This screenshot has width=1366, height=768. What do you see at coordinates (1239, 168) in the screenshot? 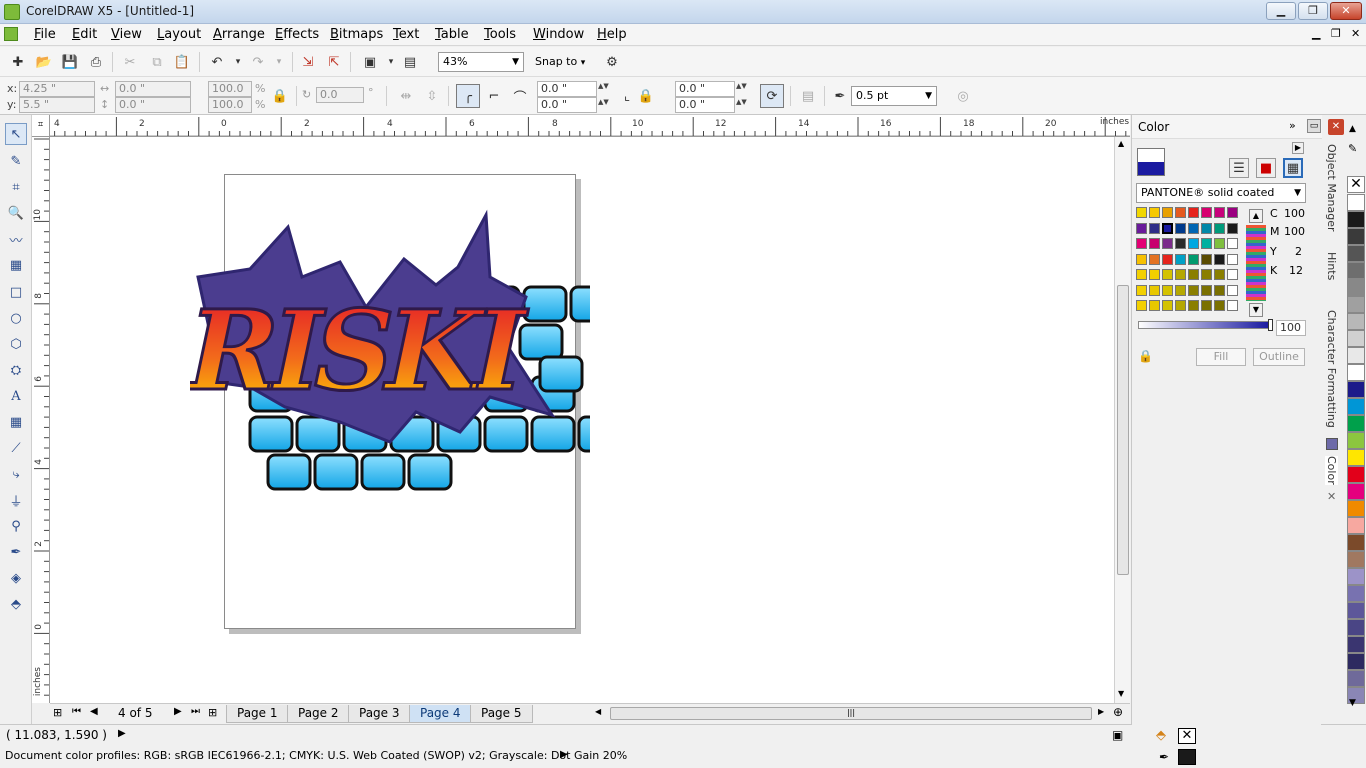
I see `color-sliders-icon: ☰` at bounding box center [1239, 168].